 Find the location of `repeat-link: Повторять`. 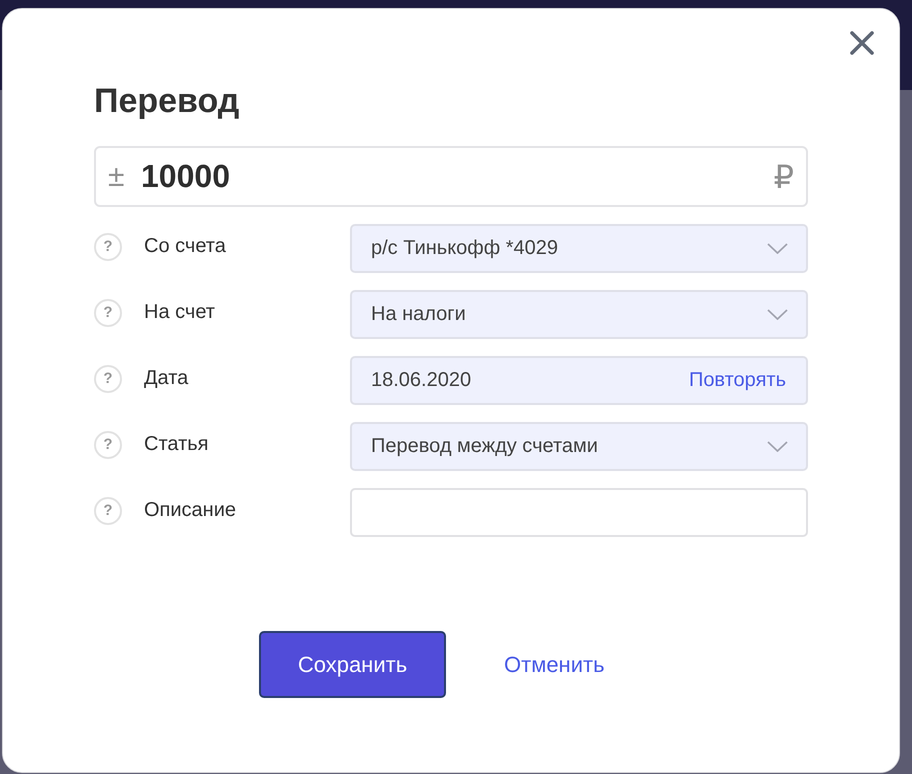

repeat-link: Повторять is located at coordinates (737, 380).